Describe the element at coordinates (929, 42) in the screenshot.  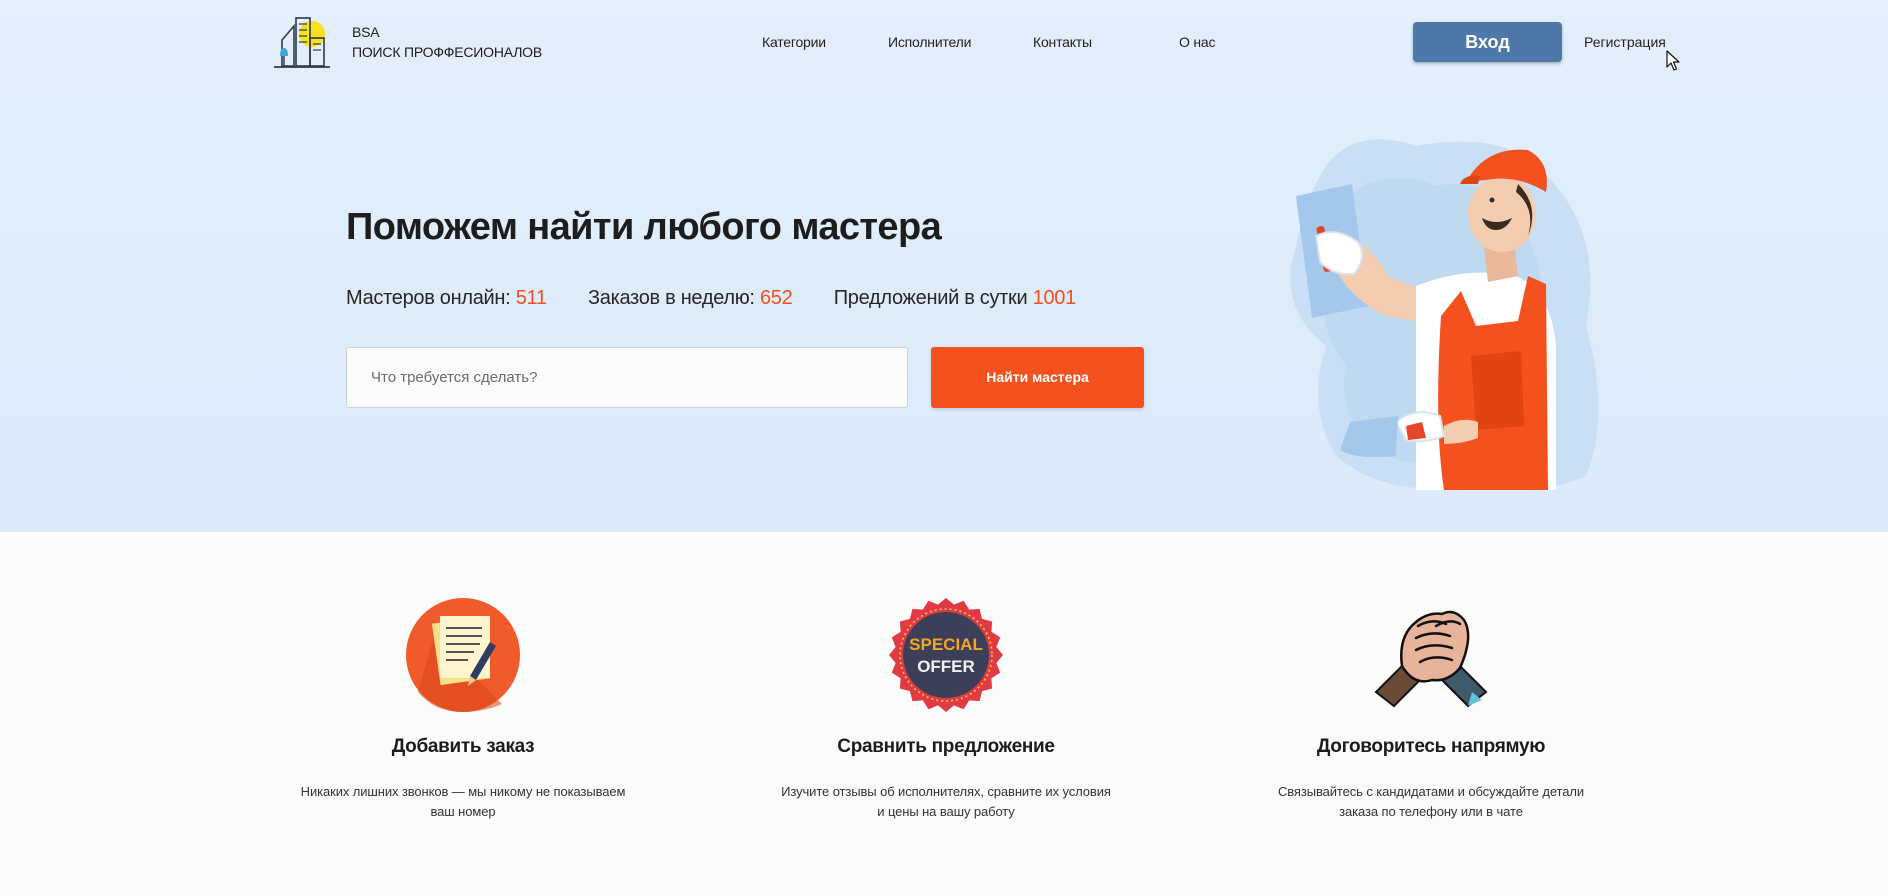
I see `nav-performers: Исполнители` at that location.